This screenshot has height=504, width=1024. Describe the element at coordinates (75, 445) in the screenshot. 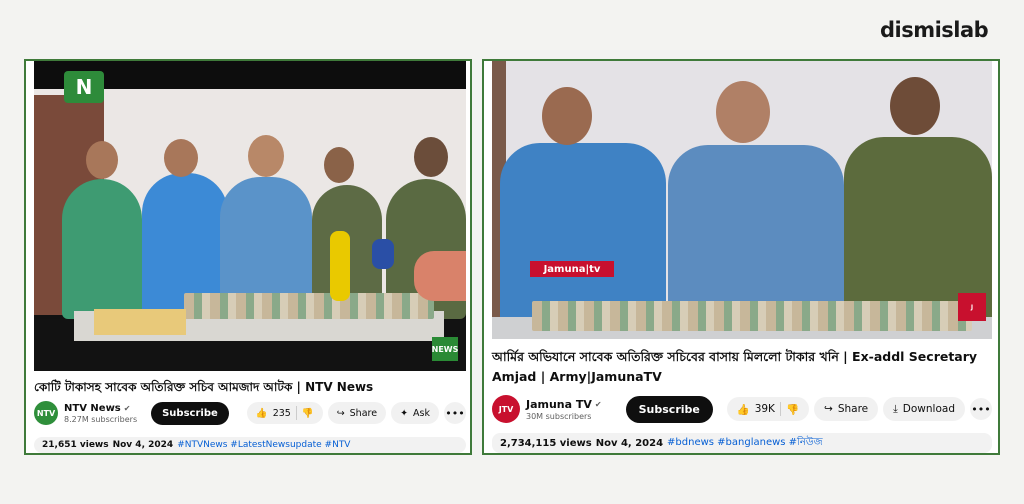

I see `view-count: 21,651 views` at that location.